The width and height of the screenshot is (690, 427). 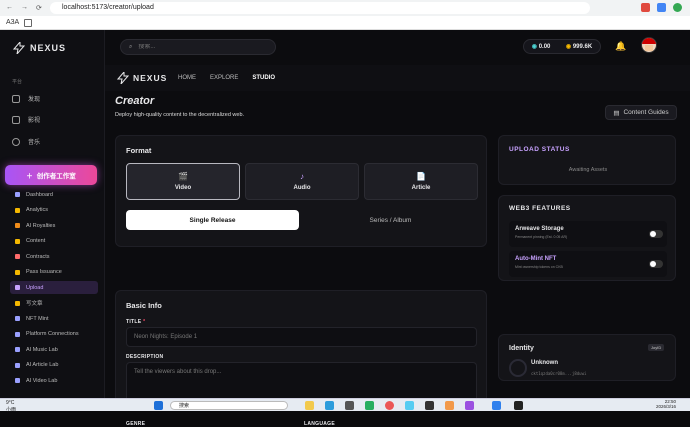 What do you see at coordinates (34, 121) in the screenshot?
I see `sidebar-item-label: 影视` at bounding box center [34, 121].